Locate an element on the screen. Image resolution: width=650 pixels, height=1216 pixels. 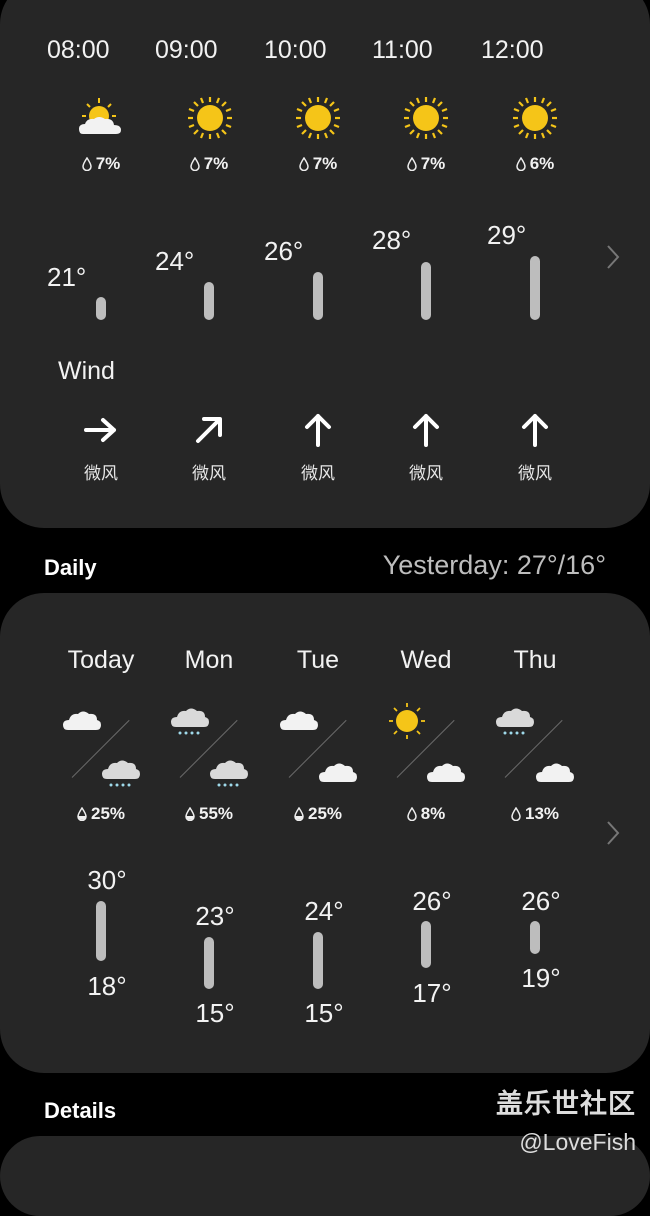
precip-chance: 6% is located at coordinates (535, 164).